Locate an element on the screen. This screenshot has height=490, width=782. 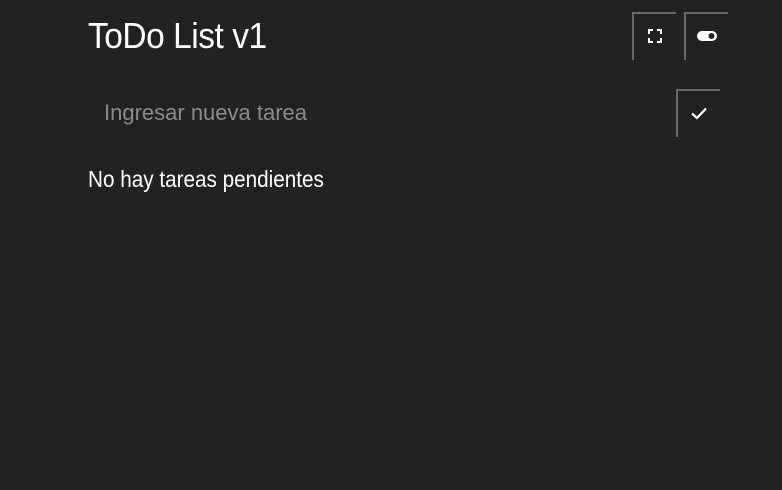
theme-toggle-button is located at coordinates (706, 36).